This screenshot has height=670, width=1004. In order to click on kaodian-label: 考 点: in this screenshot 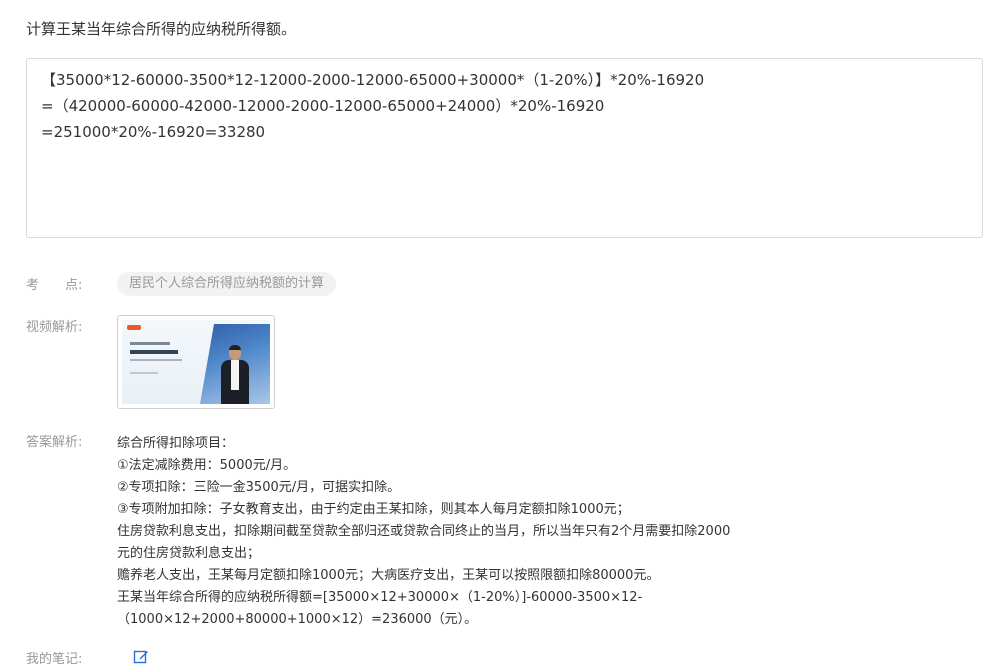, I will do `click(54, 286)`.